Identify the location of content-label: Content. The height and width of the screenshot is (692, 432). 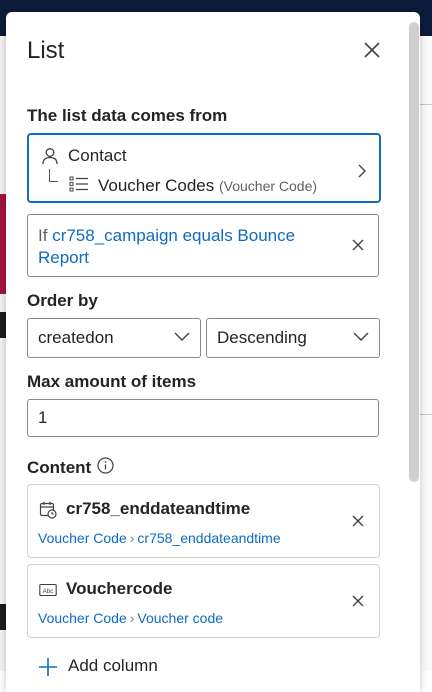
(59, 467).